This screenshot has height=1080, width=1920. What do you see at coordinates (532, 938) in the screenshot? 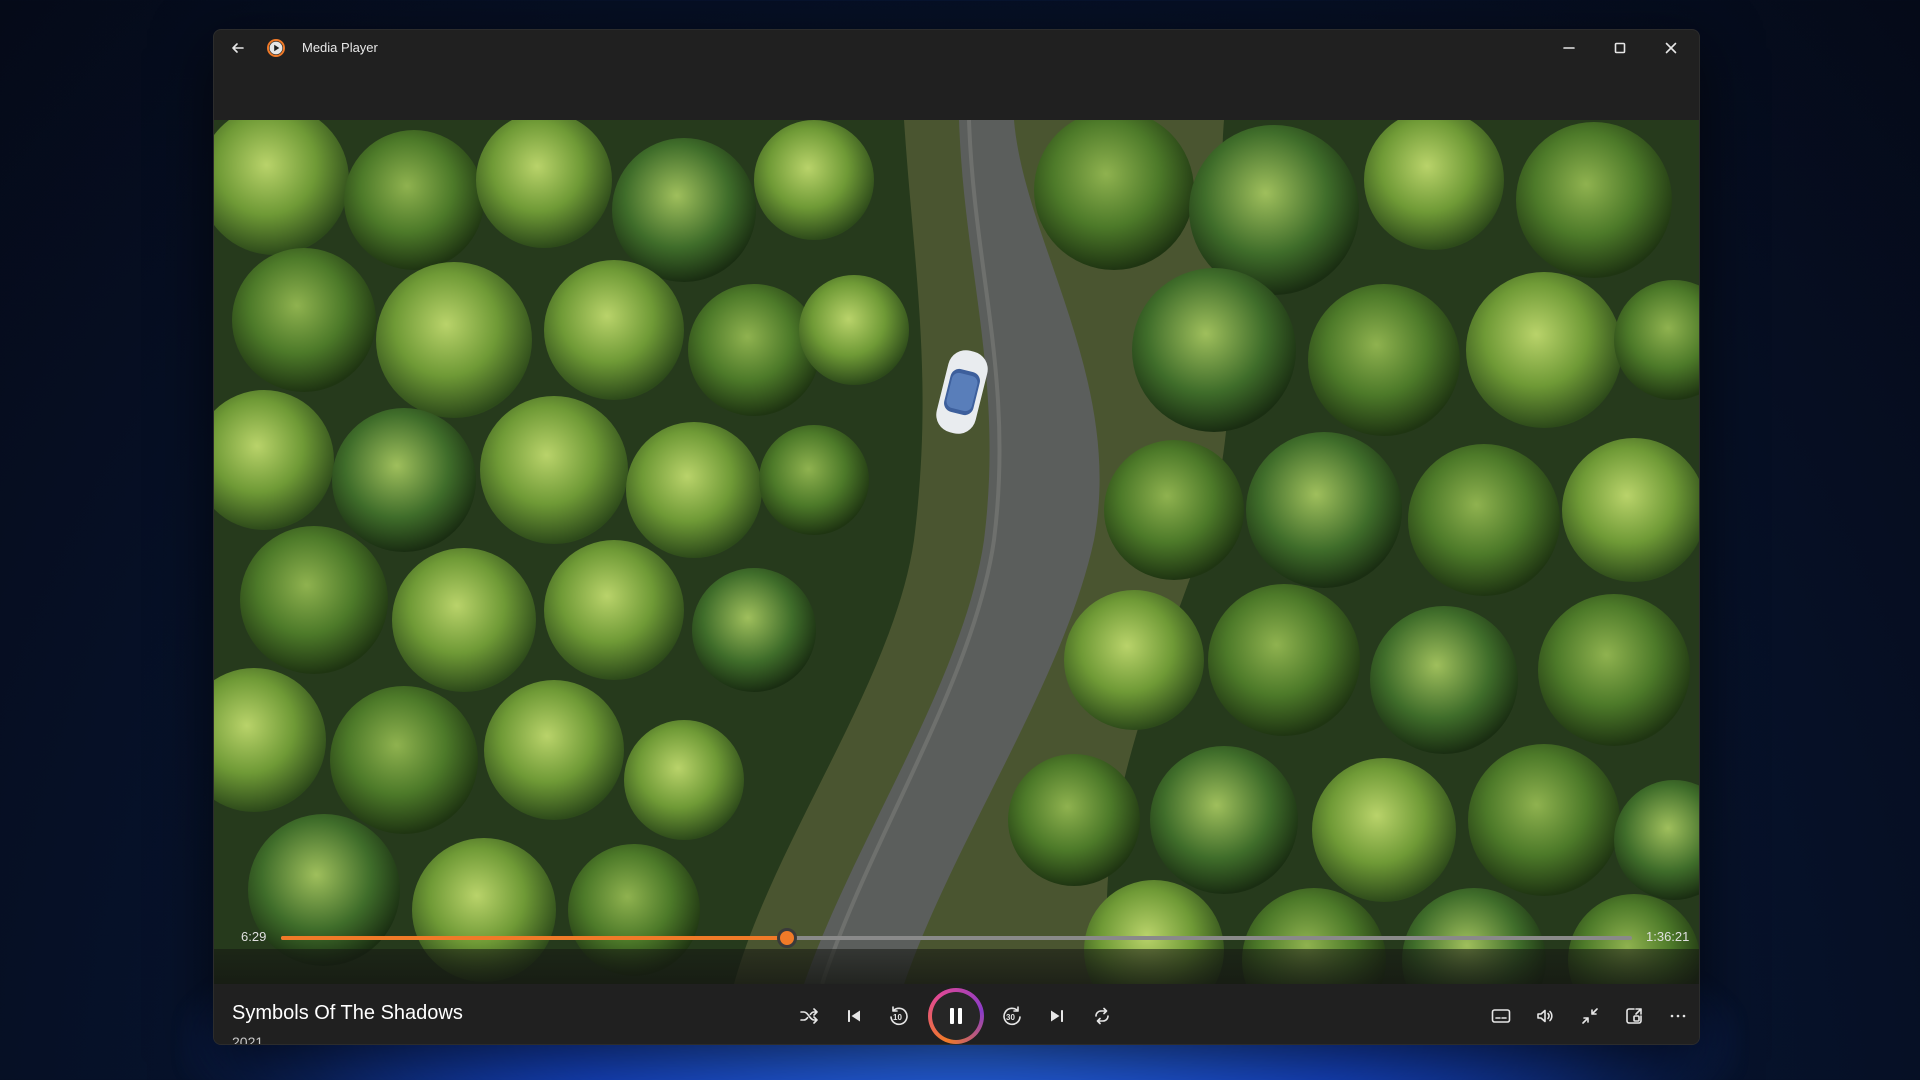
I see `seek-progress` at bounding box center [532, 938].